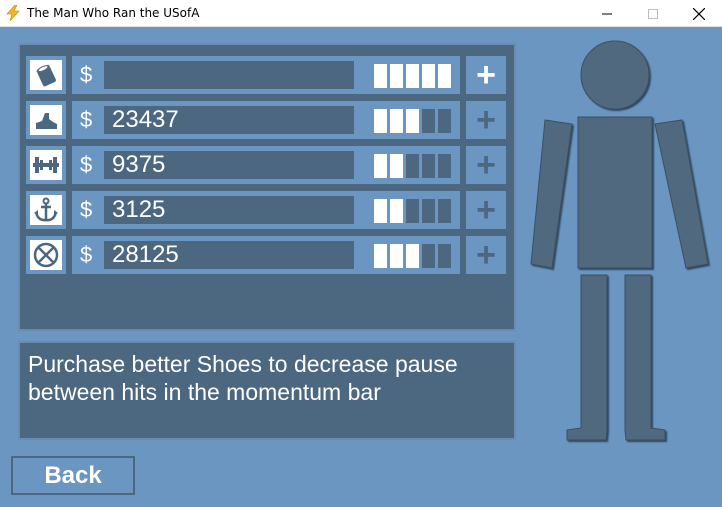  I want to click on title-bar: The Man Who Ran the USofA, so click(361, 13).